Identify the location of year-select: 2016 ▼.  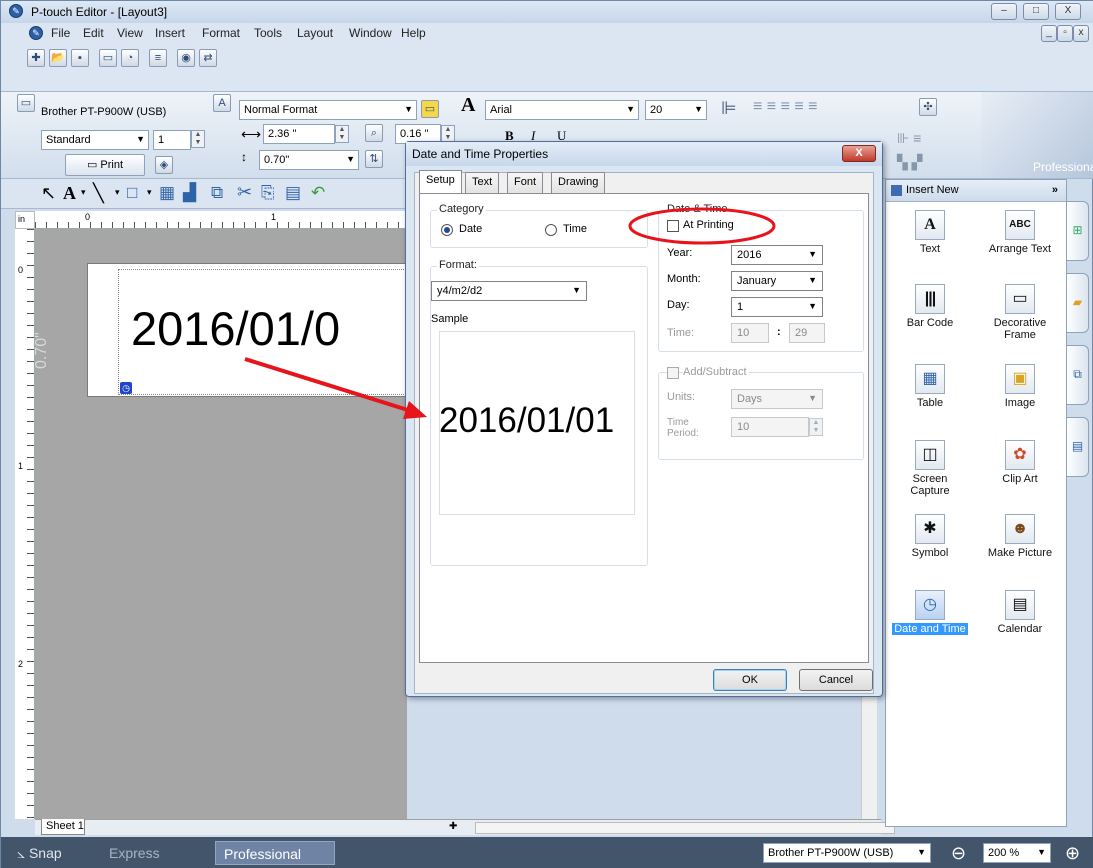
(777, 255).